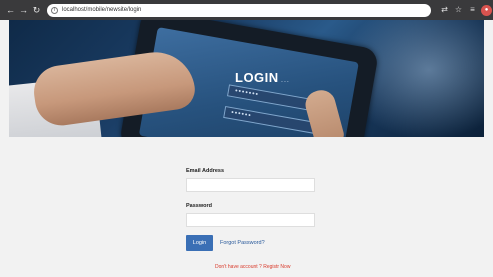 This screenshot has width=493, height=277. I want to click on email-field, so click(250, 185).